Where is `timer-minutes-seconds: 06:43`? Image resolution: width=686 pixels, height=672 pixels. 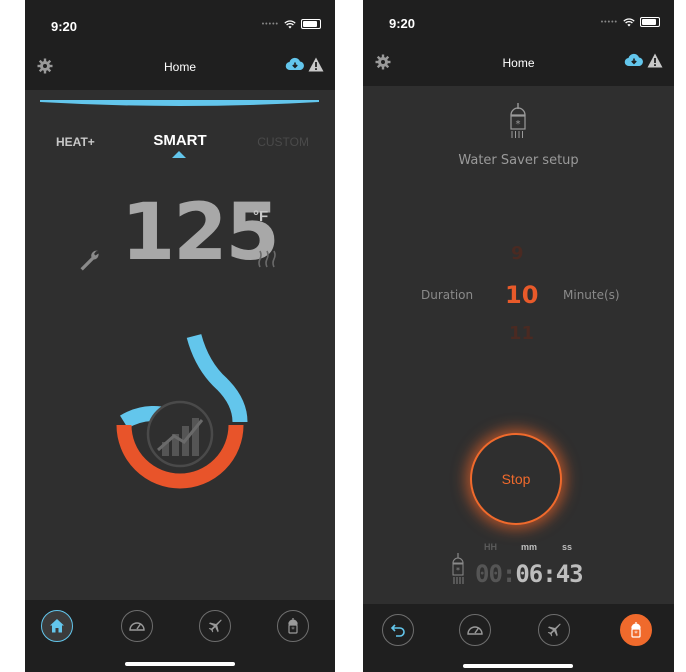
timer-minutes-seconds: 06:43 is located at coordinates (549, 574).